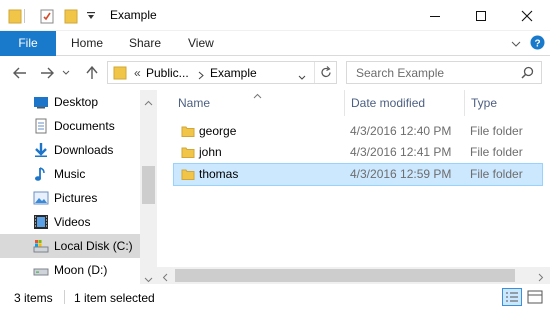 This screenshot has height=310, width=550. I want to click on tab-home: Home, so click(87, 43).